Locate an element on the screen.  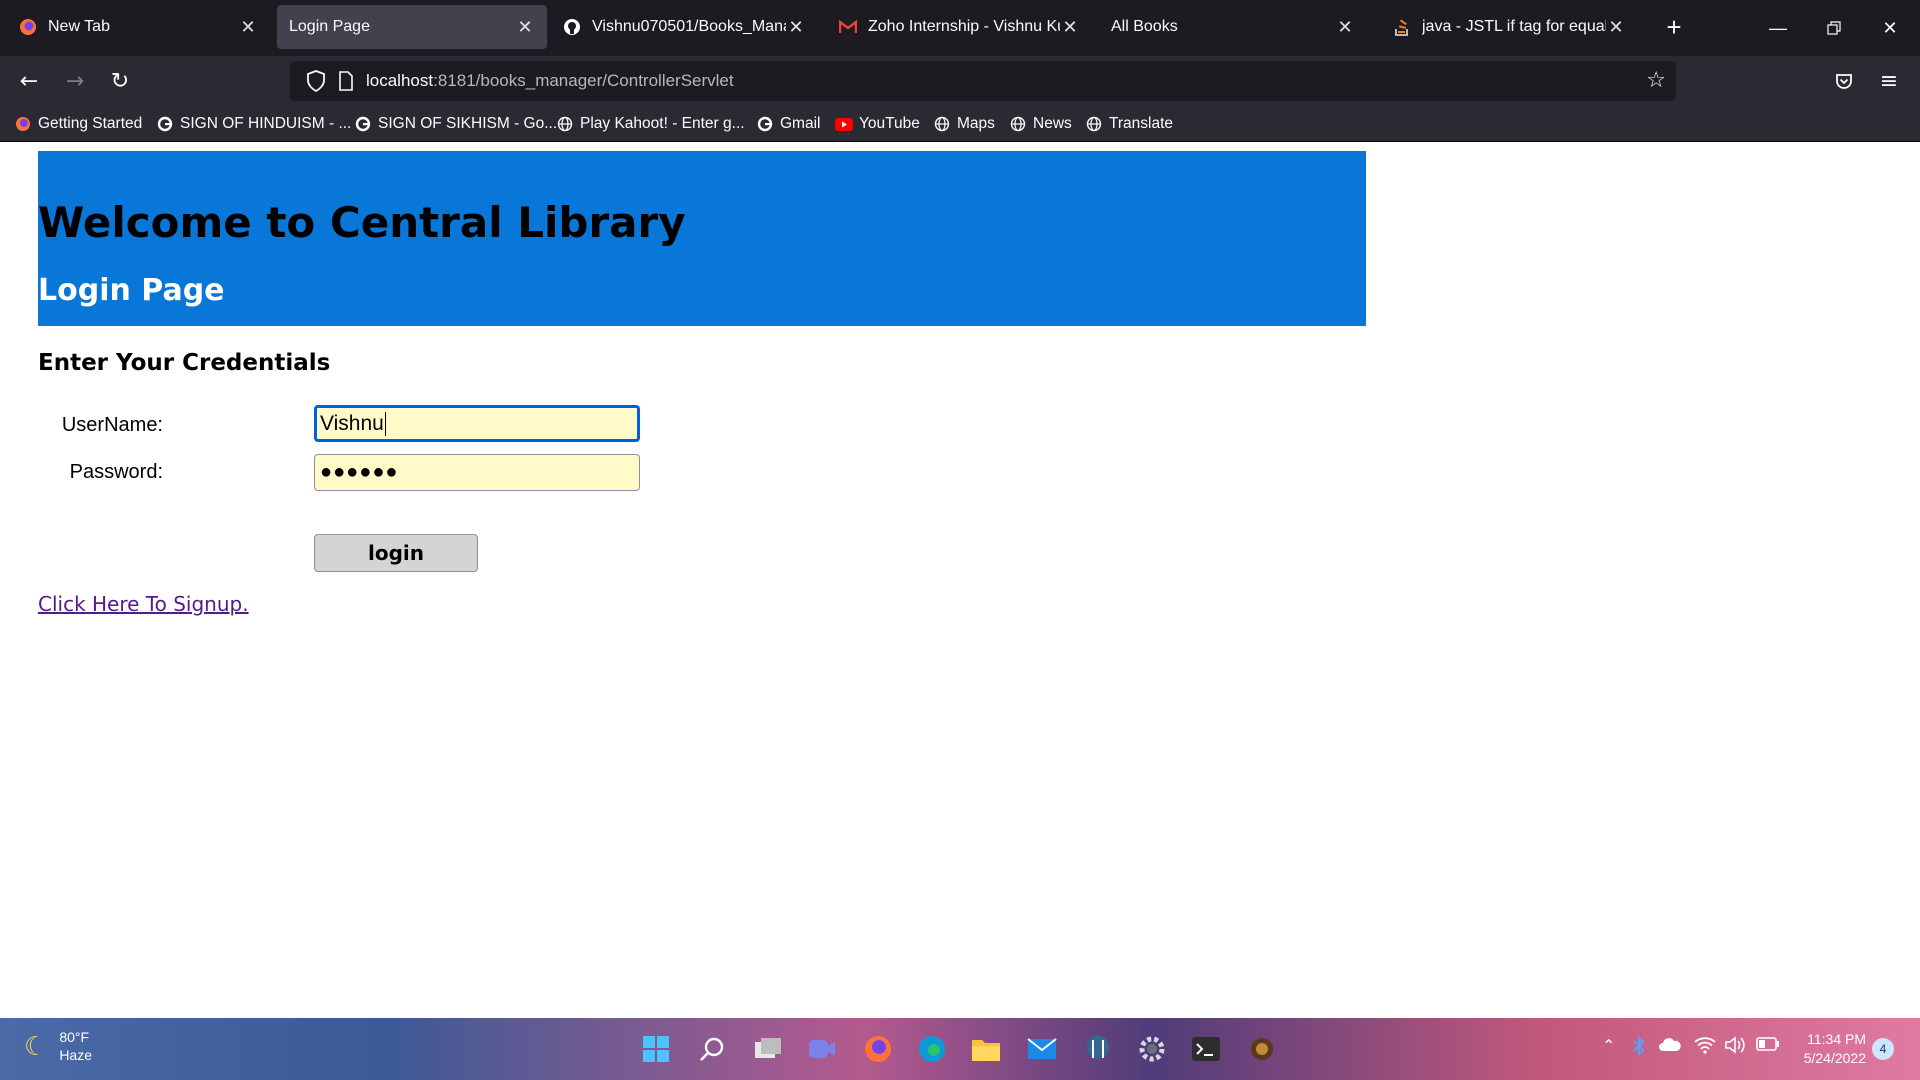
wifi-icon is located at coordinates (1705, 1047).